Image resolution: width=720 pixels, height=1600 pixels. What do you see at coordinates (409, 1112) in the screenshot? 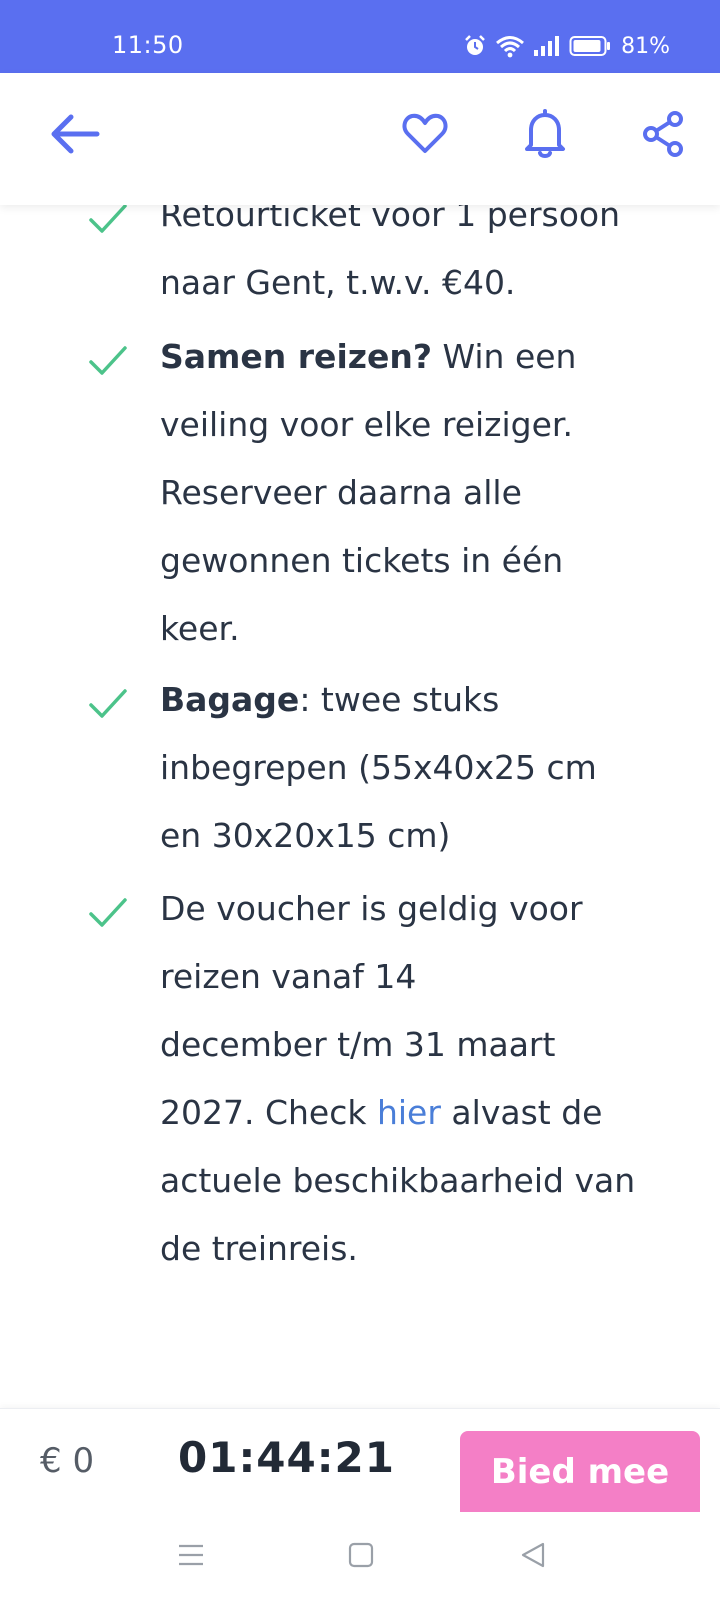
I see `availability-link: hier` at bounding box center [409, 1112].